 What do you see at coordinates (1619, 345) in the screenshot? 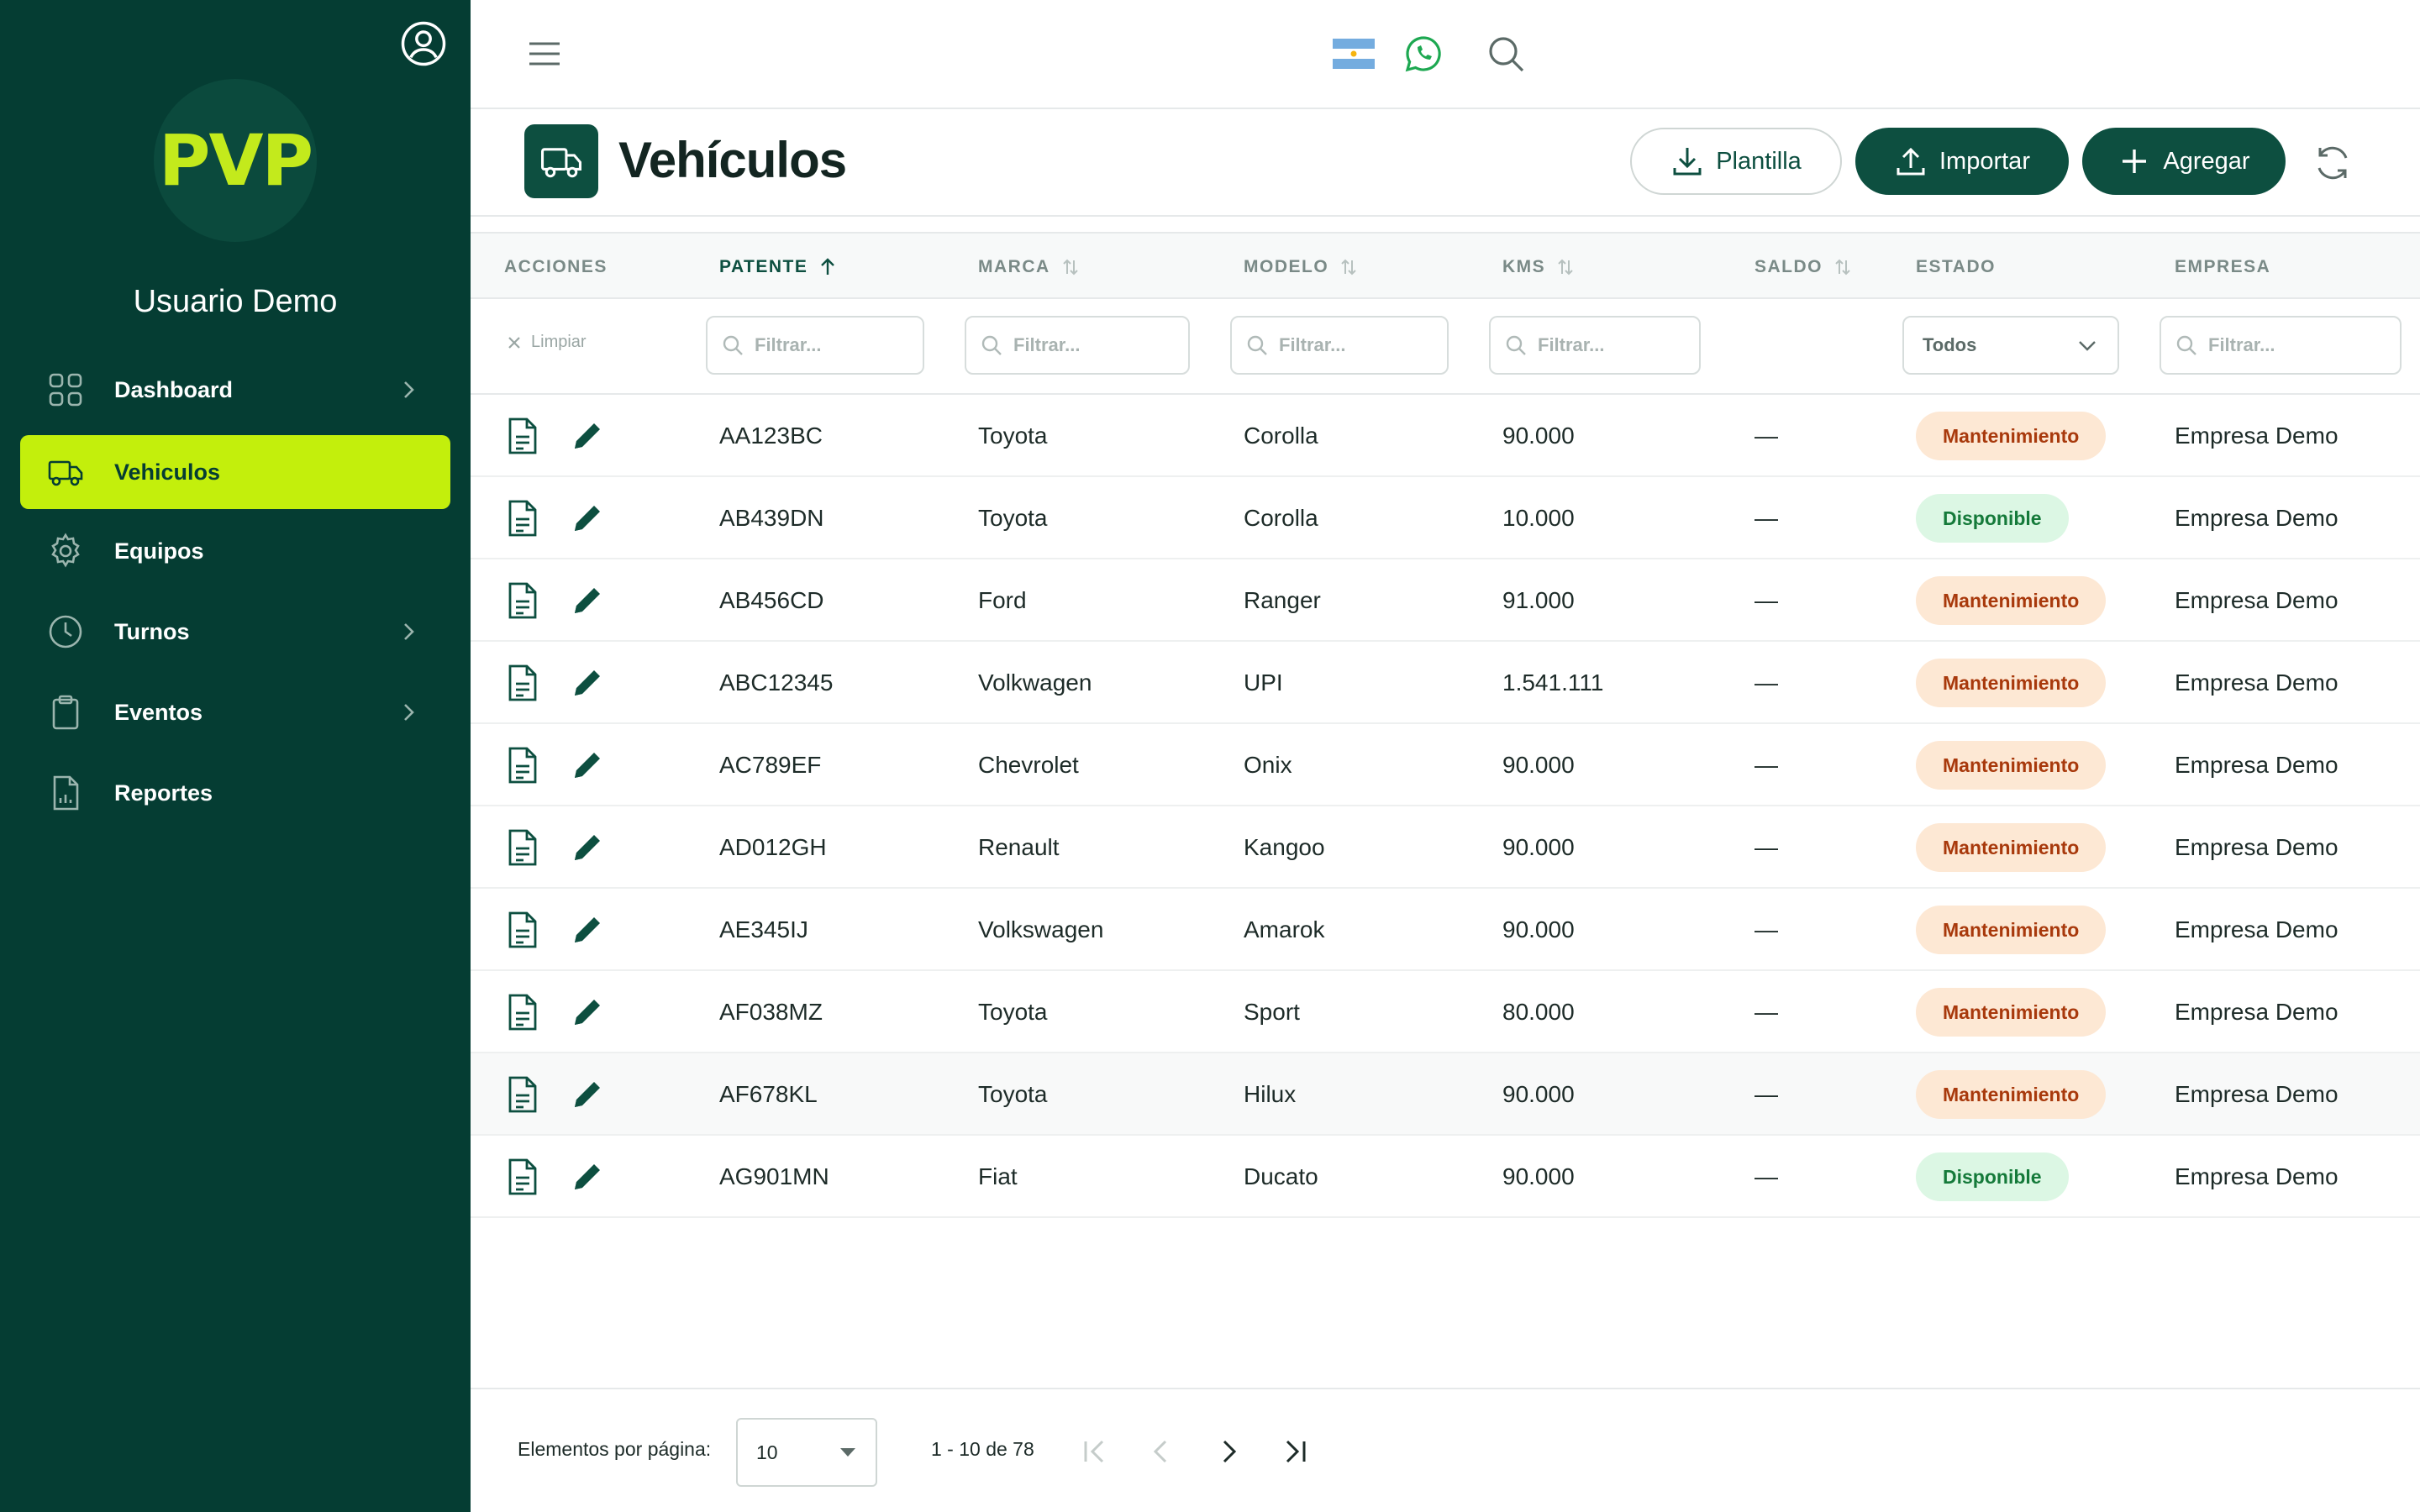
I see `filter-kms-input` at bounding box center [1619, 345].